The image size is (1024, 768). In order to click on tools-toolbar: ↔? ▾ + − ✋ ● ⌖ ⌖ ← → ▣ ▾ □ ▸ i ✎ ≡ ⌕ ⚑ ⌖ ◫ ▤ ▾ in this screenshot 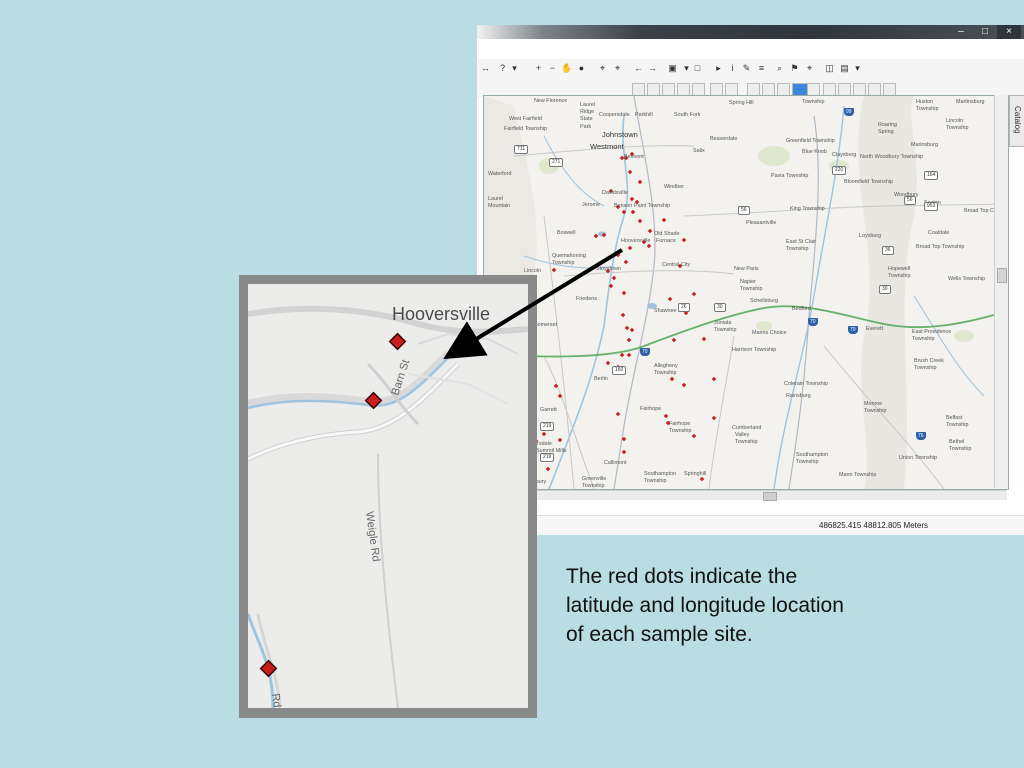, I will do `click(750, 70)`.